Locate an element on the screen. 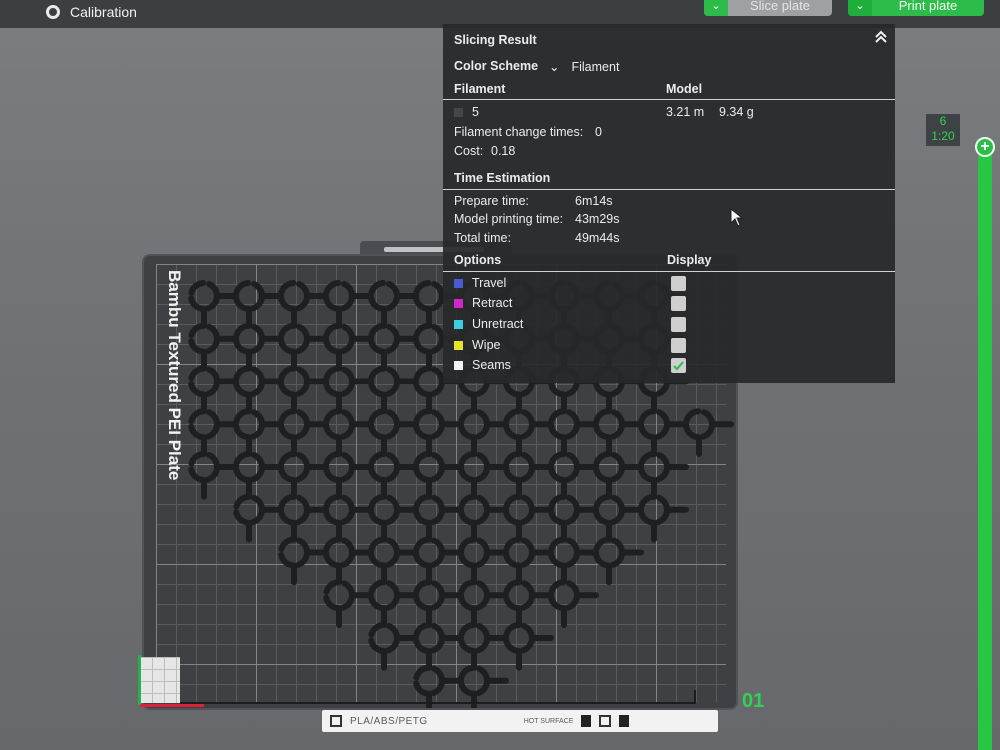  seams-color-swatch is located at coordinates (458, 366).